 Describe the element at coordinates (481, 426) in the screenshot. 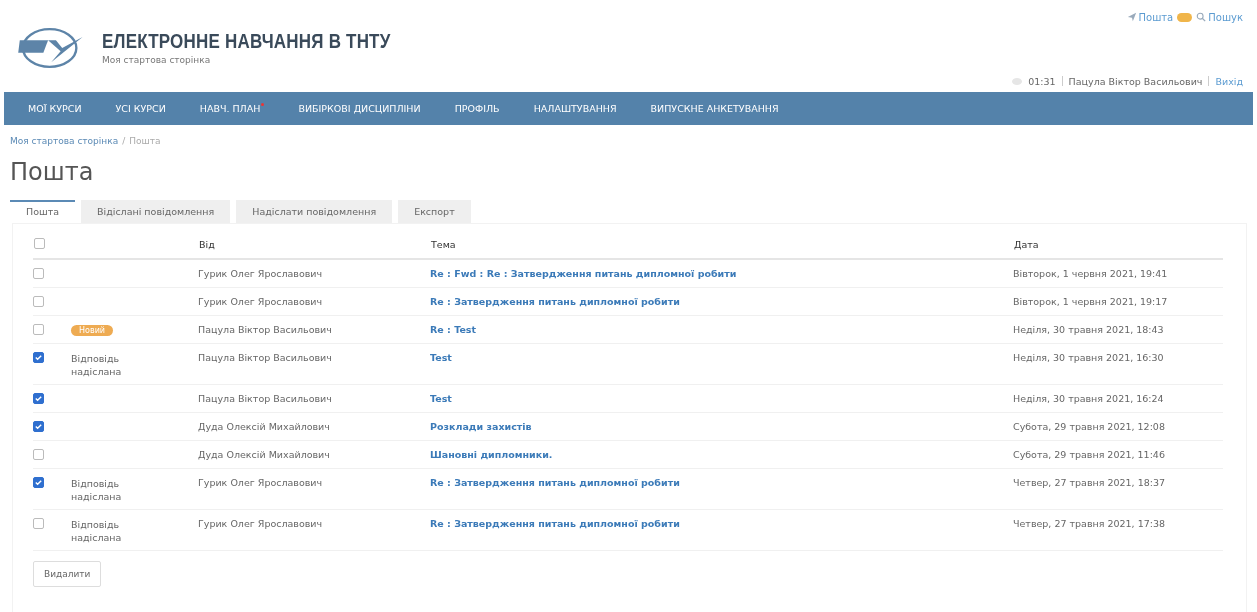

I see `subject-link: Розклади захистів` at that location.